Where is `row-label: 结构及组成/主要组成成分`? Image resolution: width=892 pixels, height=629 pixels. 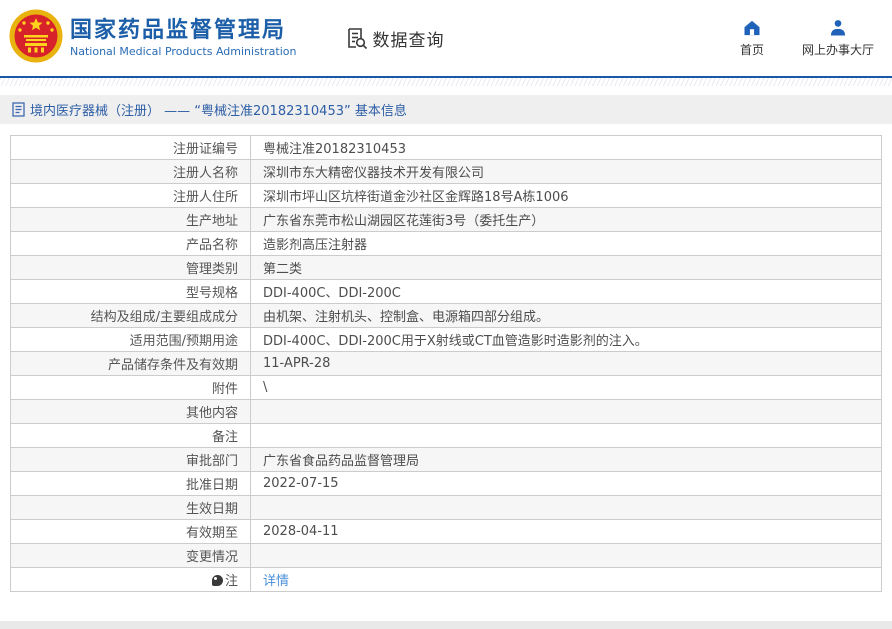
row-label: 结构及组成/主要组成成分 is located at coordinates (164, 317).